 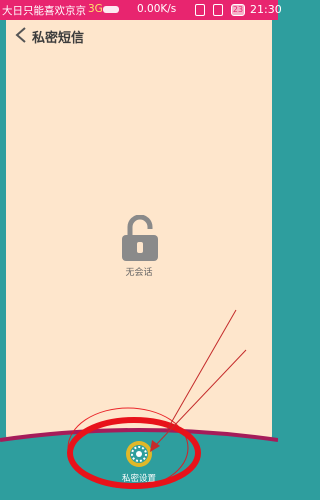 What do you see at coordinates (44, 11) in the screenshot?
I see `carrier-text: 大日只能喜欢京京` at bounding box center [44, 11].